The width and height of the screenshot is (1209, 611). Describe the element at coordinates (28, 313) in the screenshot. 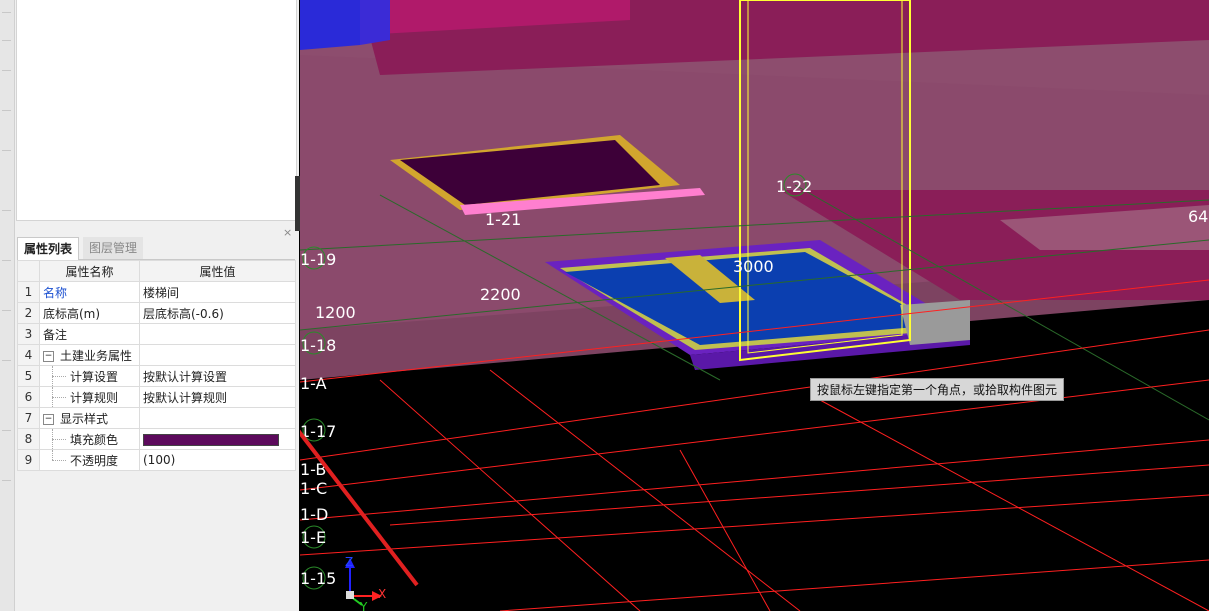

I see `row-number: 2` at that location.